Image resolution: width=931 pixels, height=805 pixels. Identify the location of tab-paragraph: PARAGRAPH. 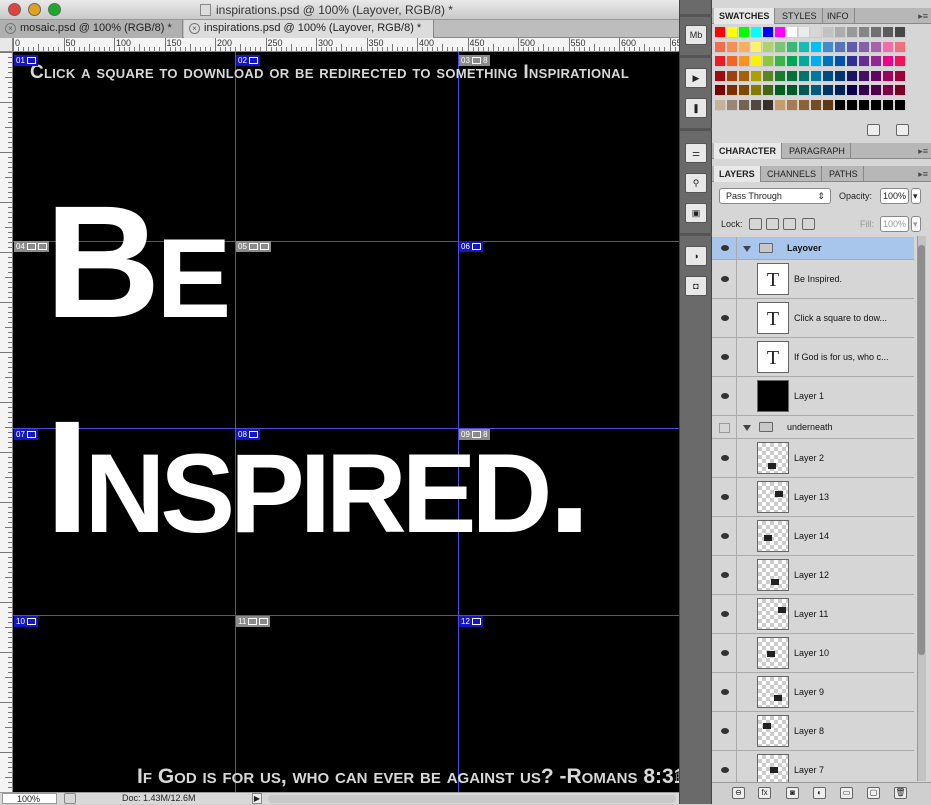
(817, 151).